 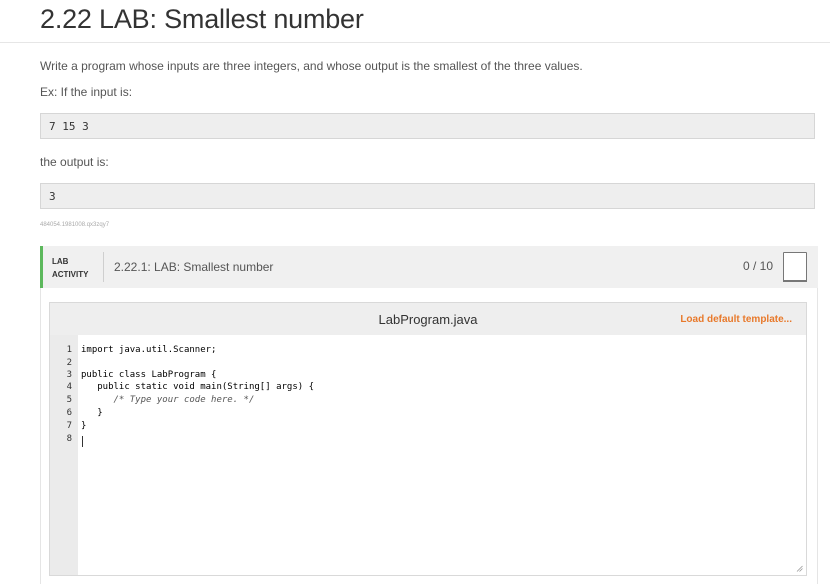 What do you see at coordinates (69, 363) in the screenshot?
I see `line-number: 2` at bounding box center [69, 363].